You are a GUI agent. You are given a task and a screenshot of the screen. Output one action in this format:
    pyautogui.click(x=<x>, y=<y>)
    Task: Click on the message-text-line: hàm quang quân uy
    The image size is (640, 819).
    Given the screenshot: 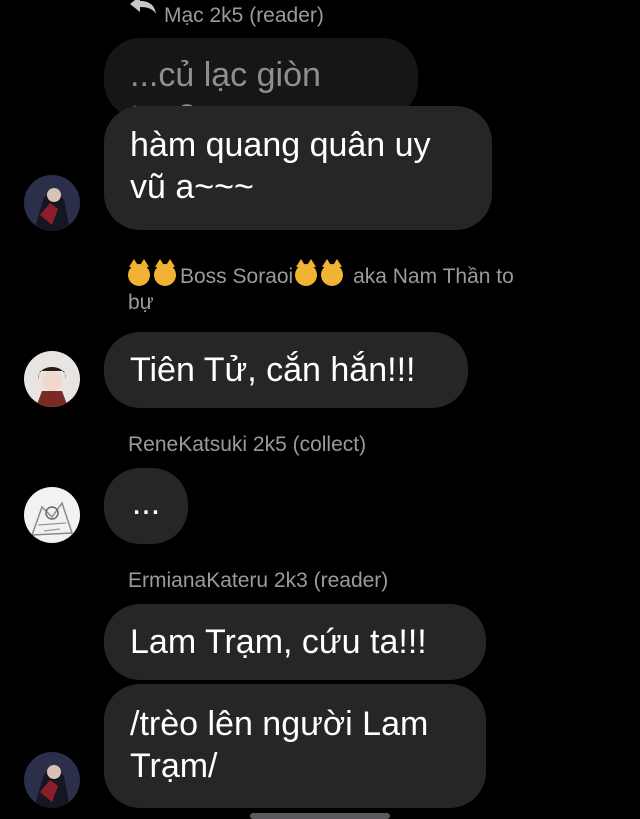 What is the action you would take?
    pyautogui.click(x=280, y=145)
    